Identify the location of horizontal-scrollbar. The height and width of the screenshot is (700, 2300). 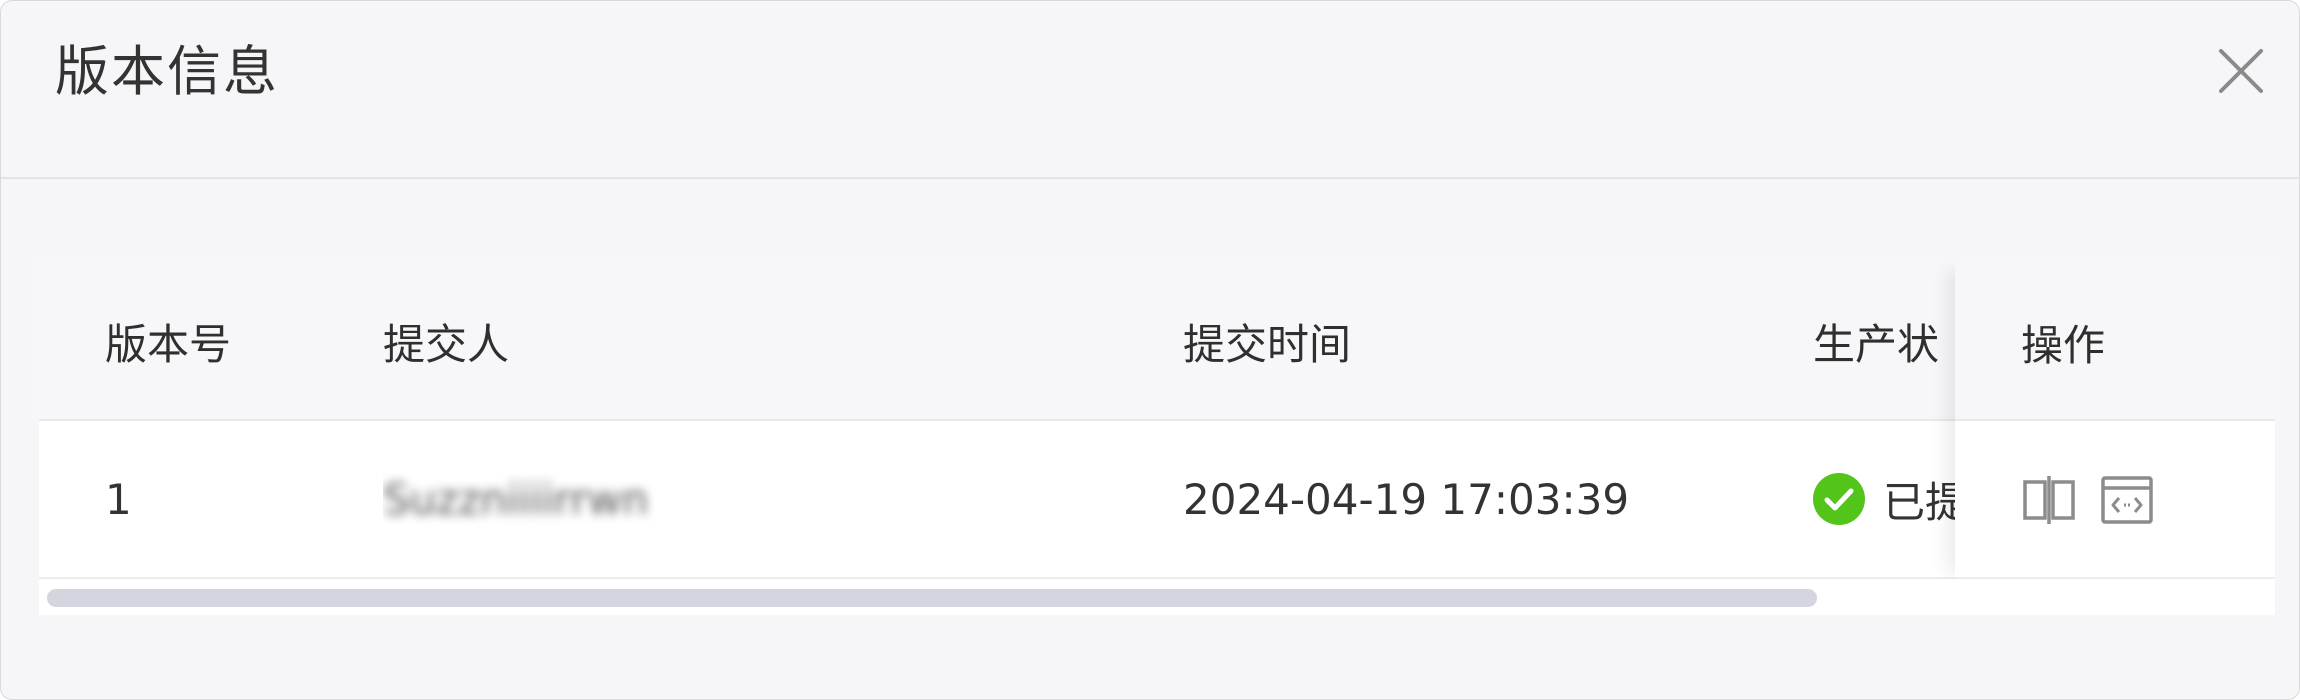
(1157, 597).